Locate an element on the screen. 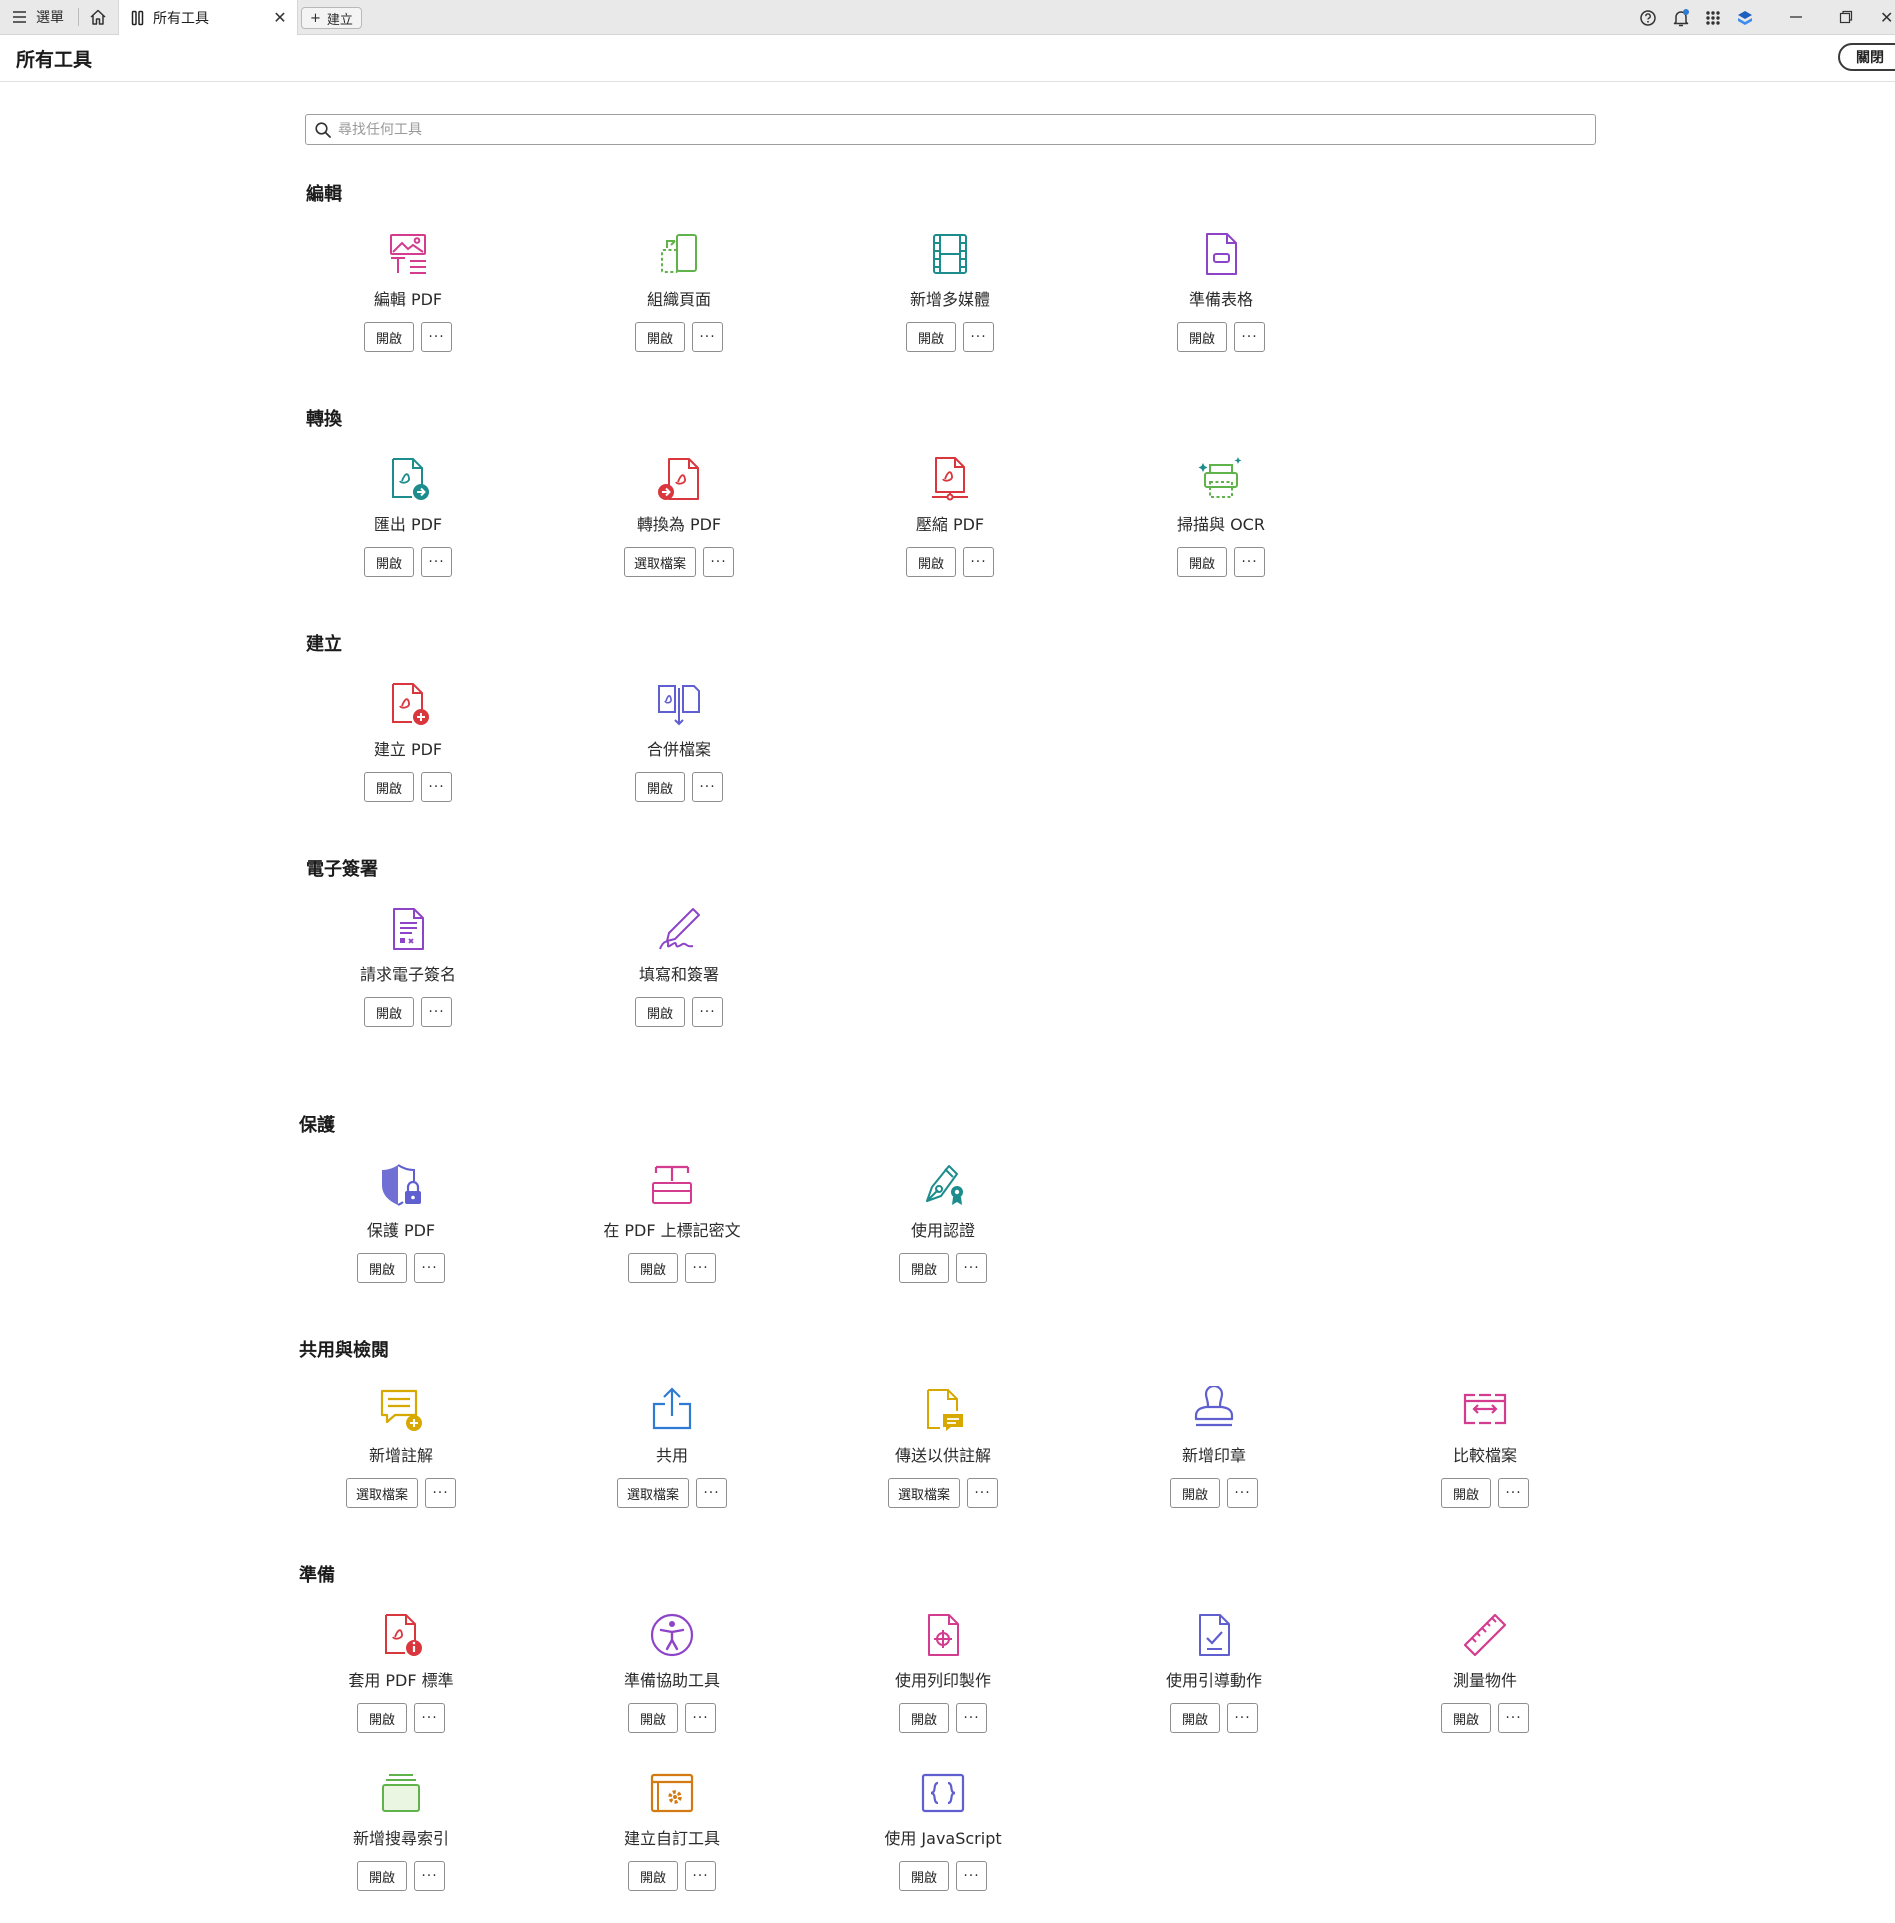 The width and height of the screenshot is (1895, 1923). home-button is located at coordinates (98, 17).